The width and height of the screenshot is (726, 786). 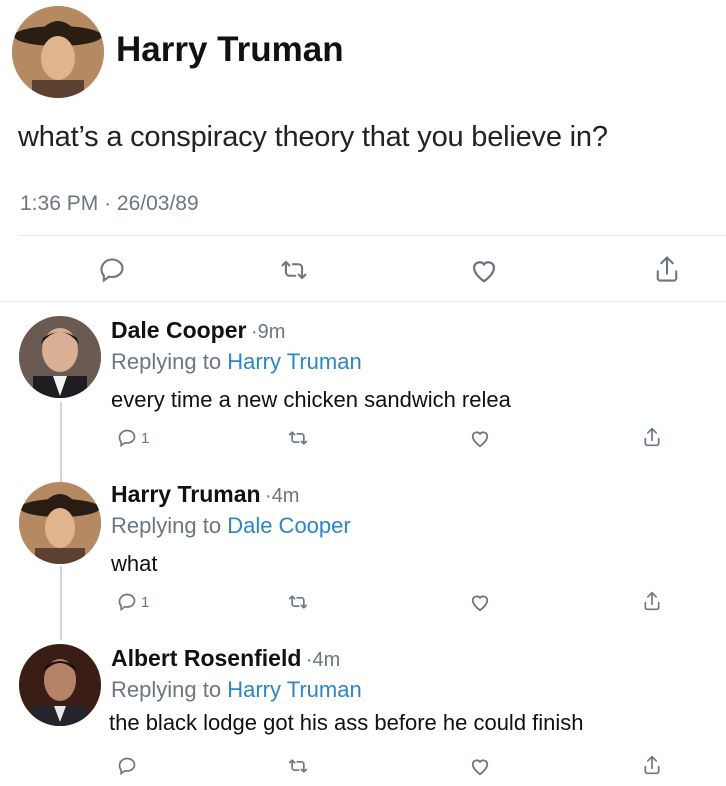 What do you see at coordinates (59, 203) in the screenshot?
I see `tweet-time: 1:36 PM` at bounding box center [59, 203].